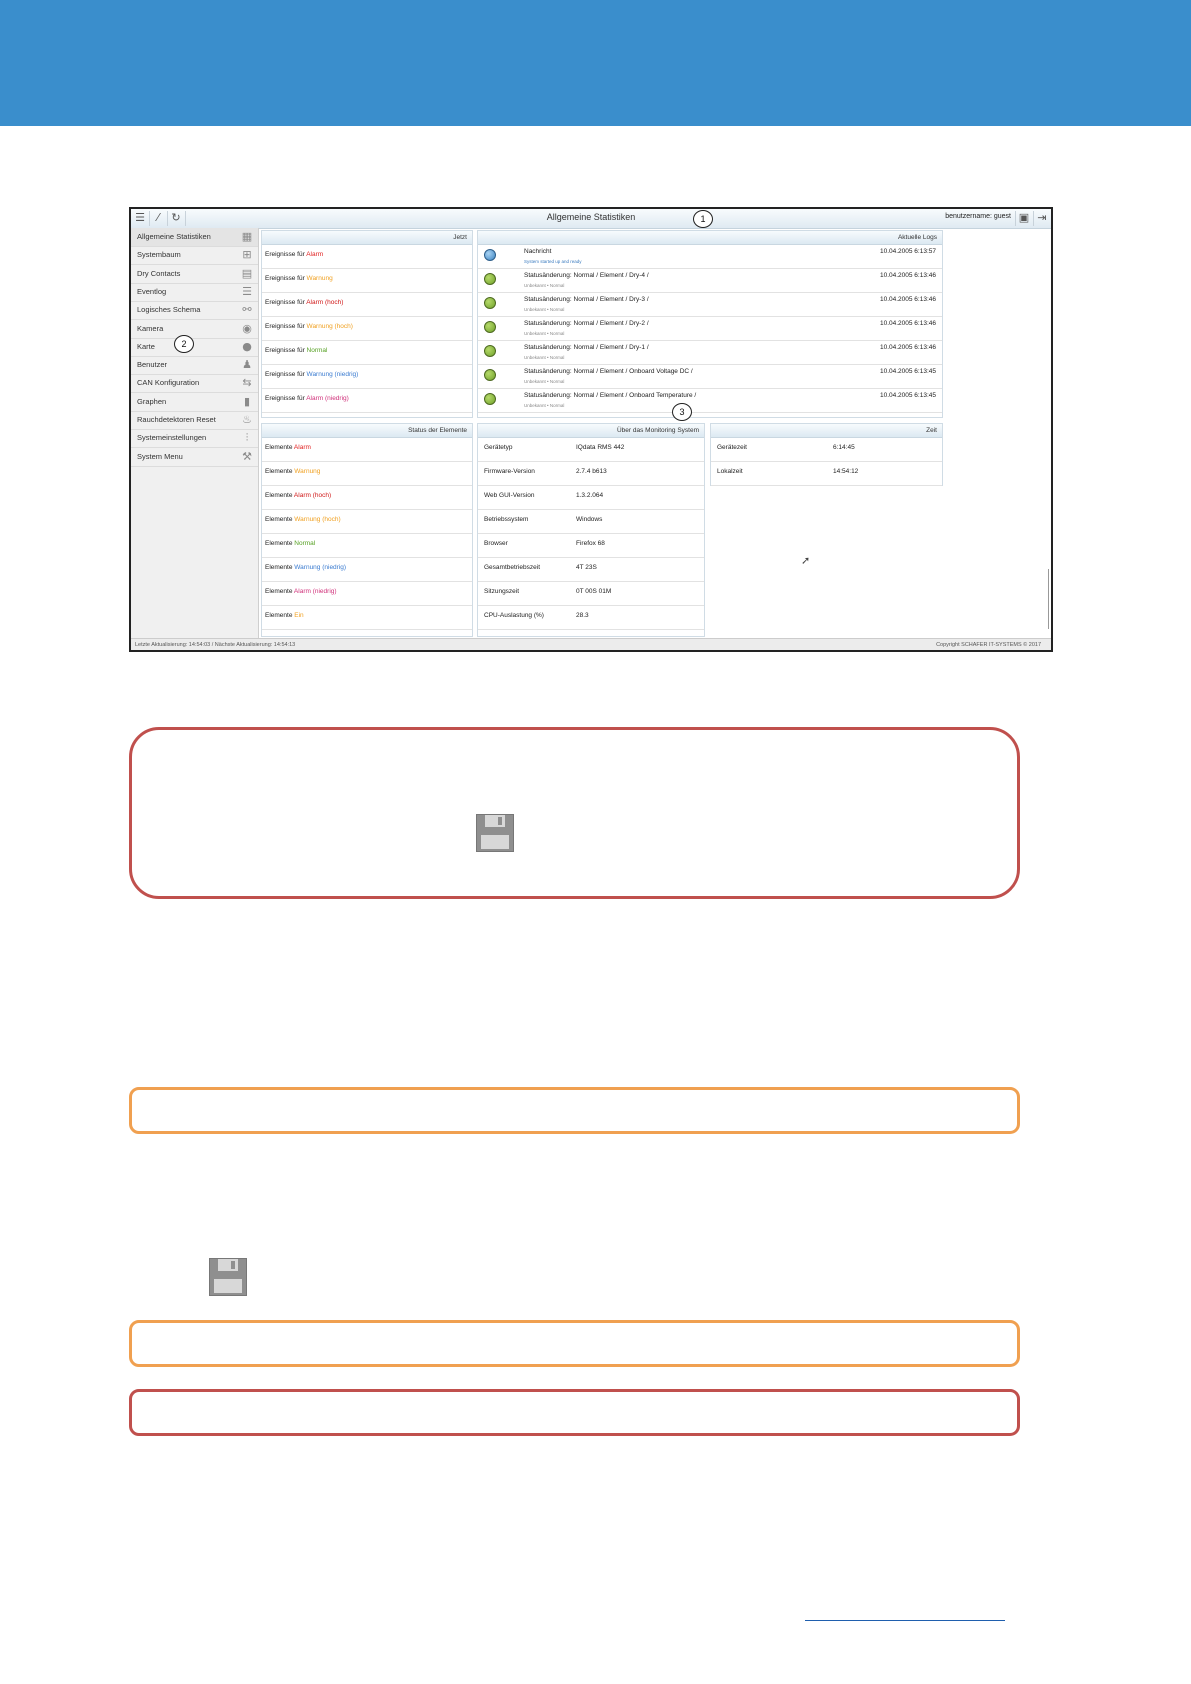 The width and height of the screenshot is (1191, 1684). I want to click on table-row: Elemente Ein, so click(367, 618).